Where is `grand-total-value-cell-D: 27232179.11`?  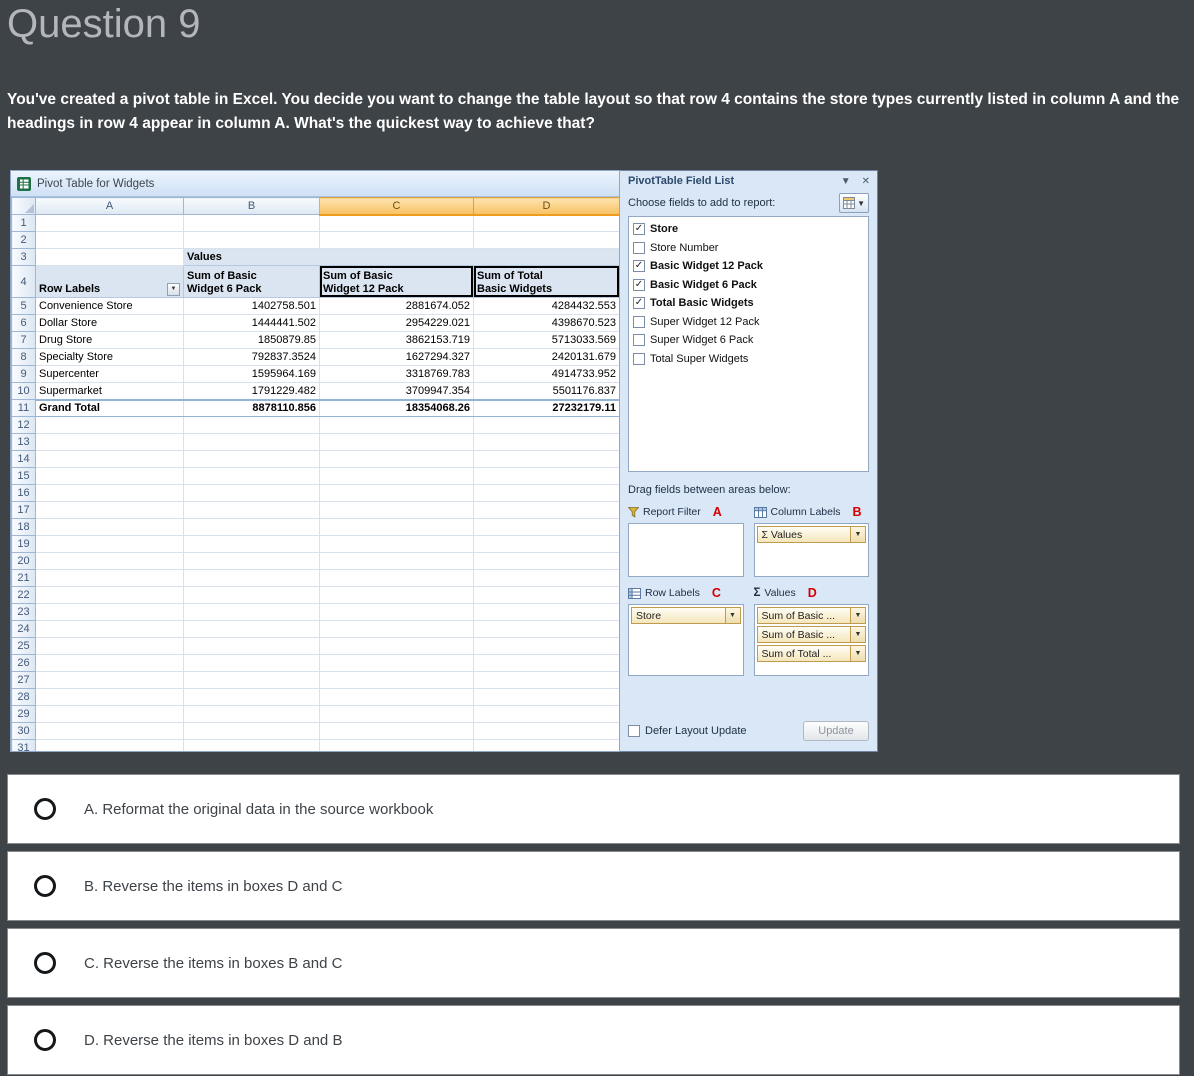
grand-total-value-cell-D: 27232179.11 is located at coordinates (546, 407).